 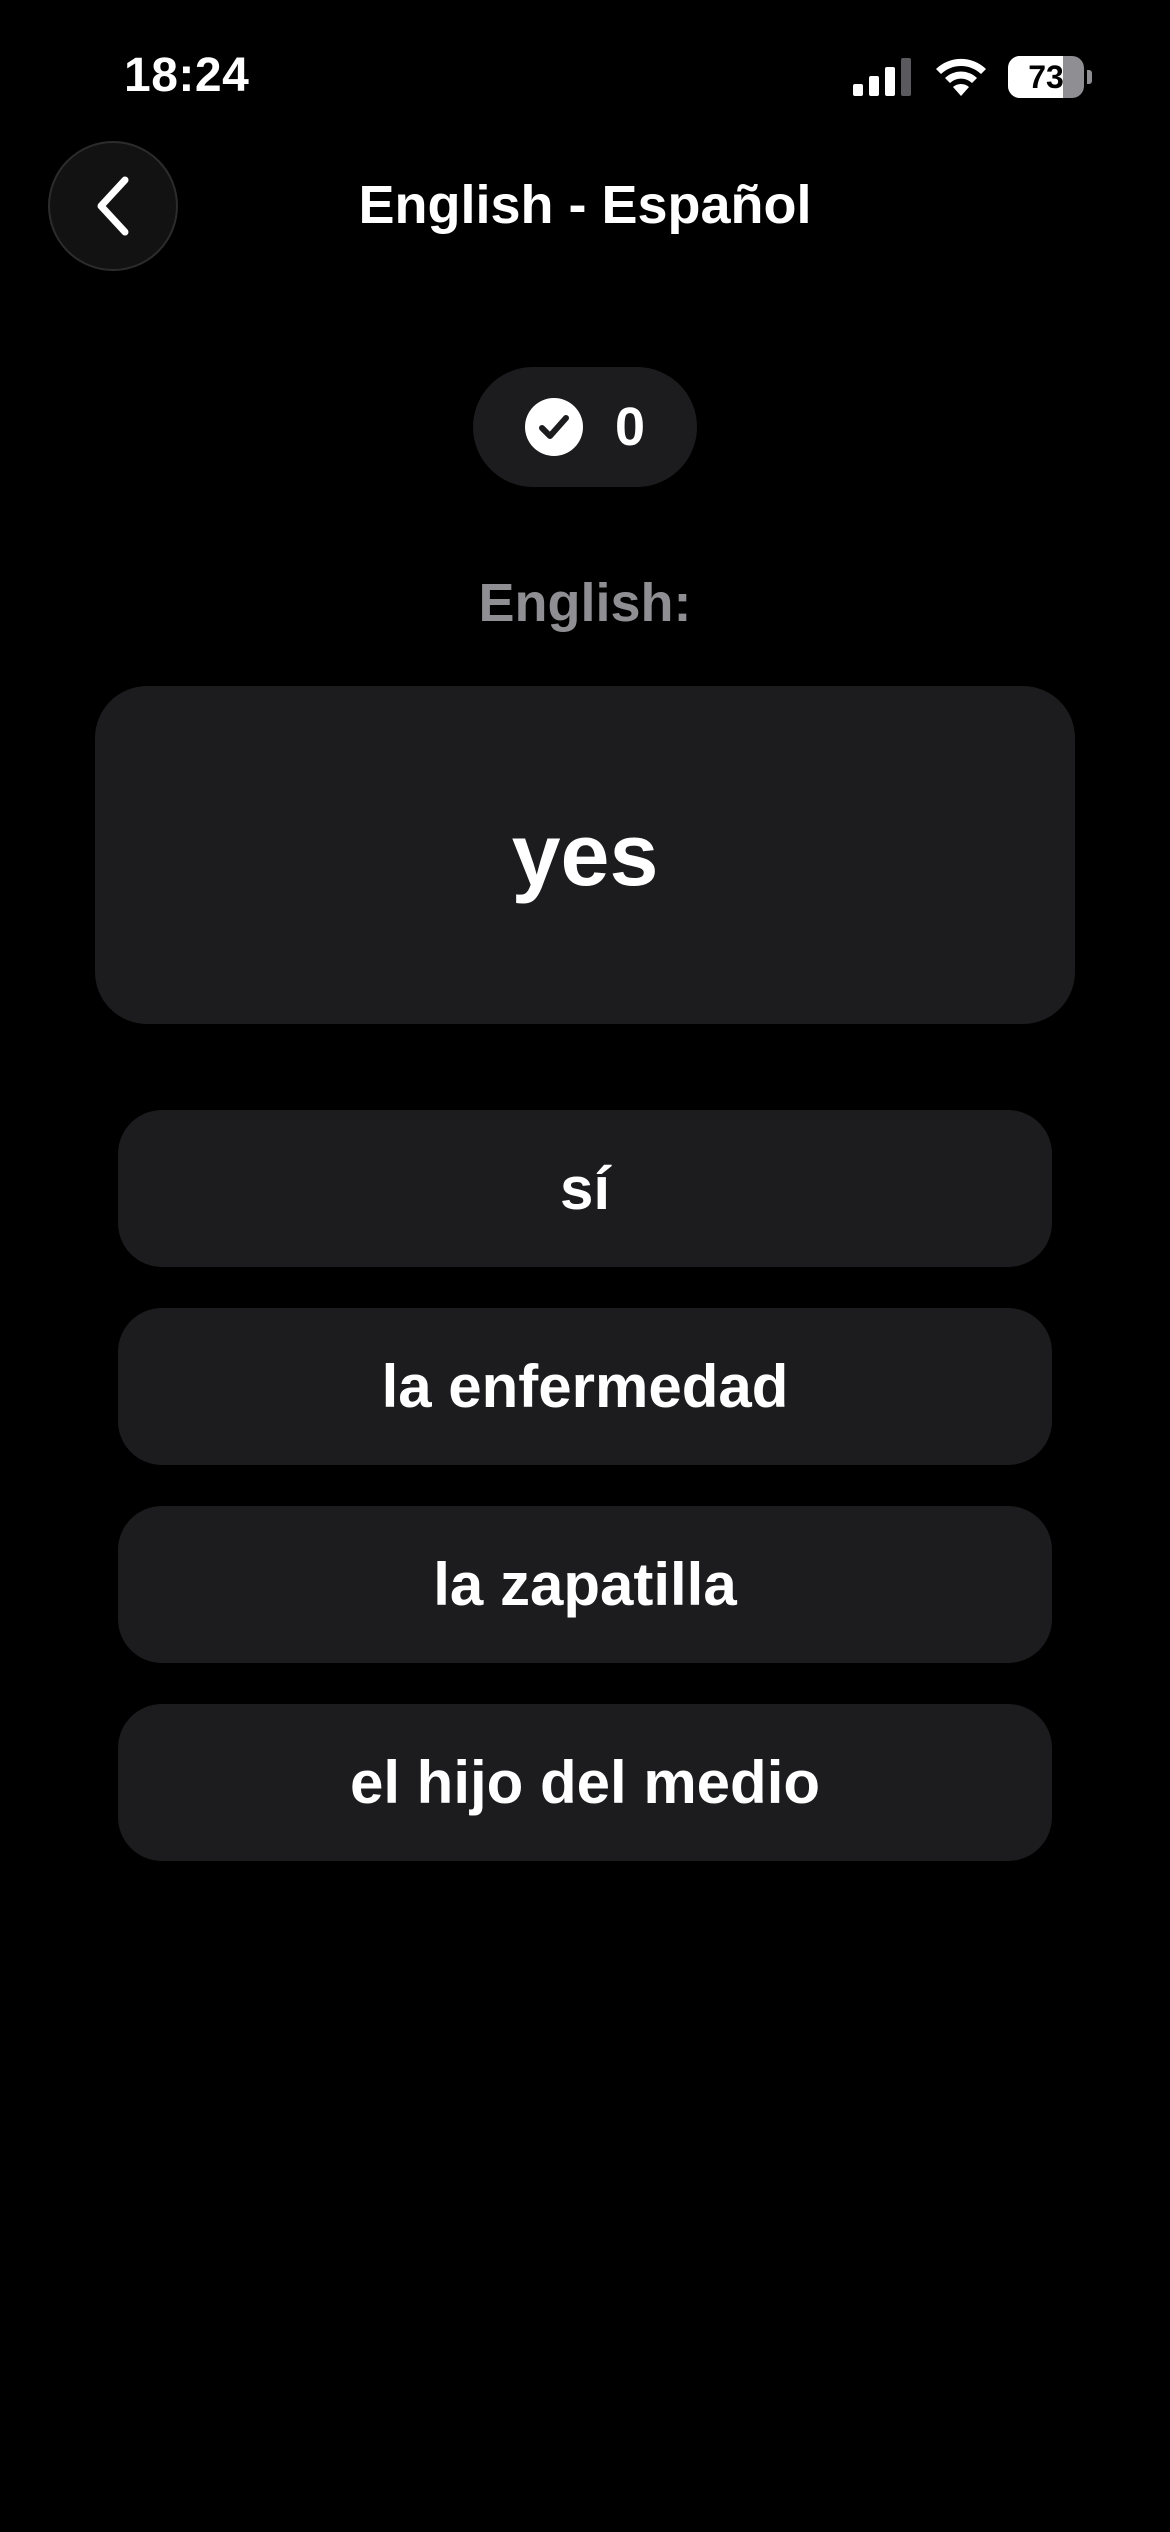 I want to click on battery-icon: 73, so click(x=1050, y=77).